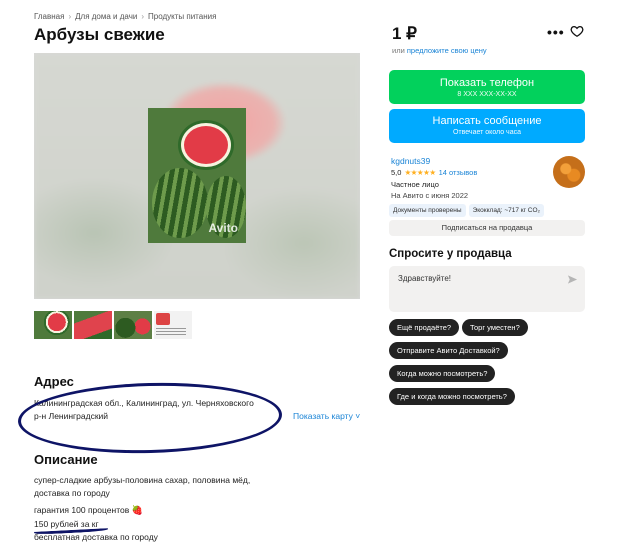  I want to click on offer-price-link: предложите свою цену, so click(447, 50).